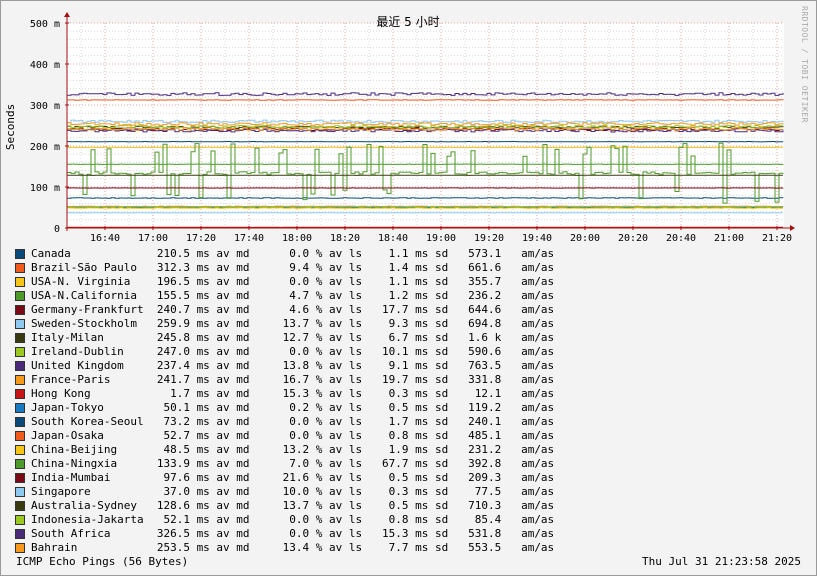 The height and width of the screenshot is (576, 817). Describe the element at coordinates (681, 238) in the screenshot. I see `x-tick-label: 20:40` at that location.